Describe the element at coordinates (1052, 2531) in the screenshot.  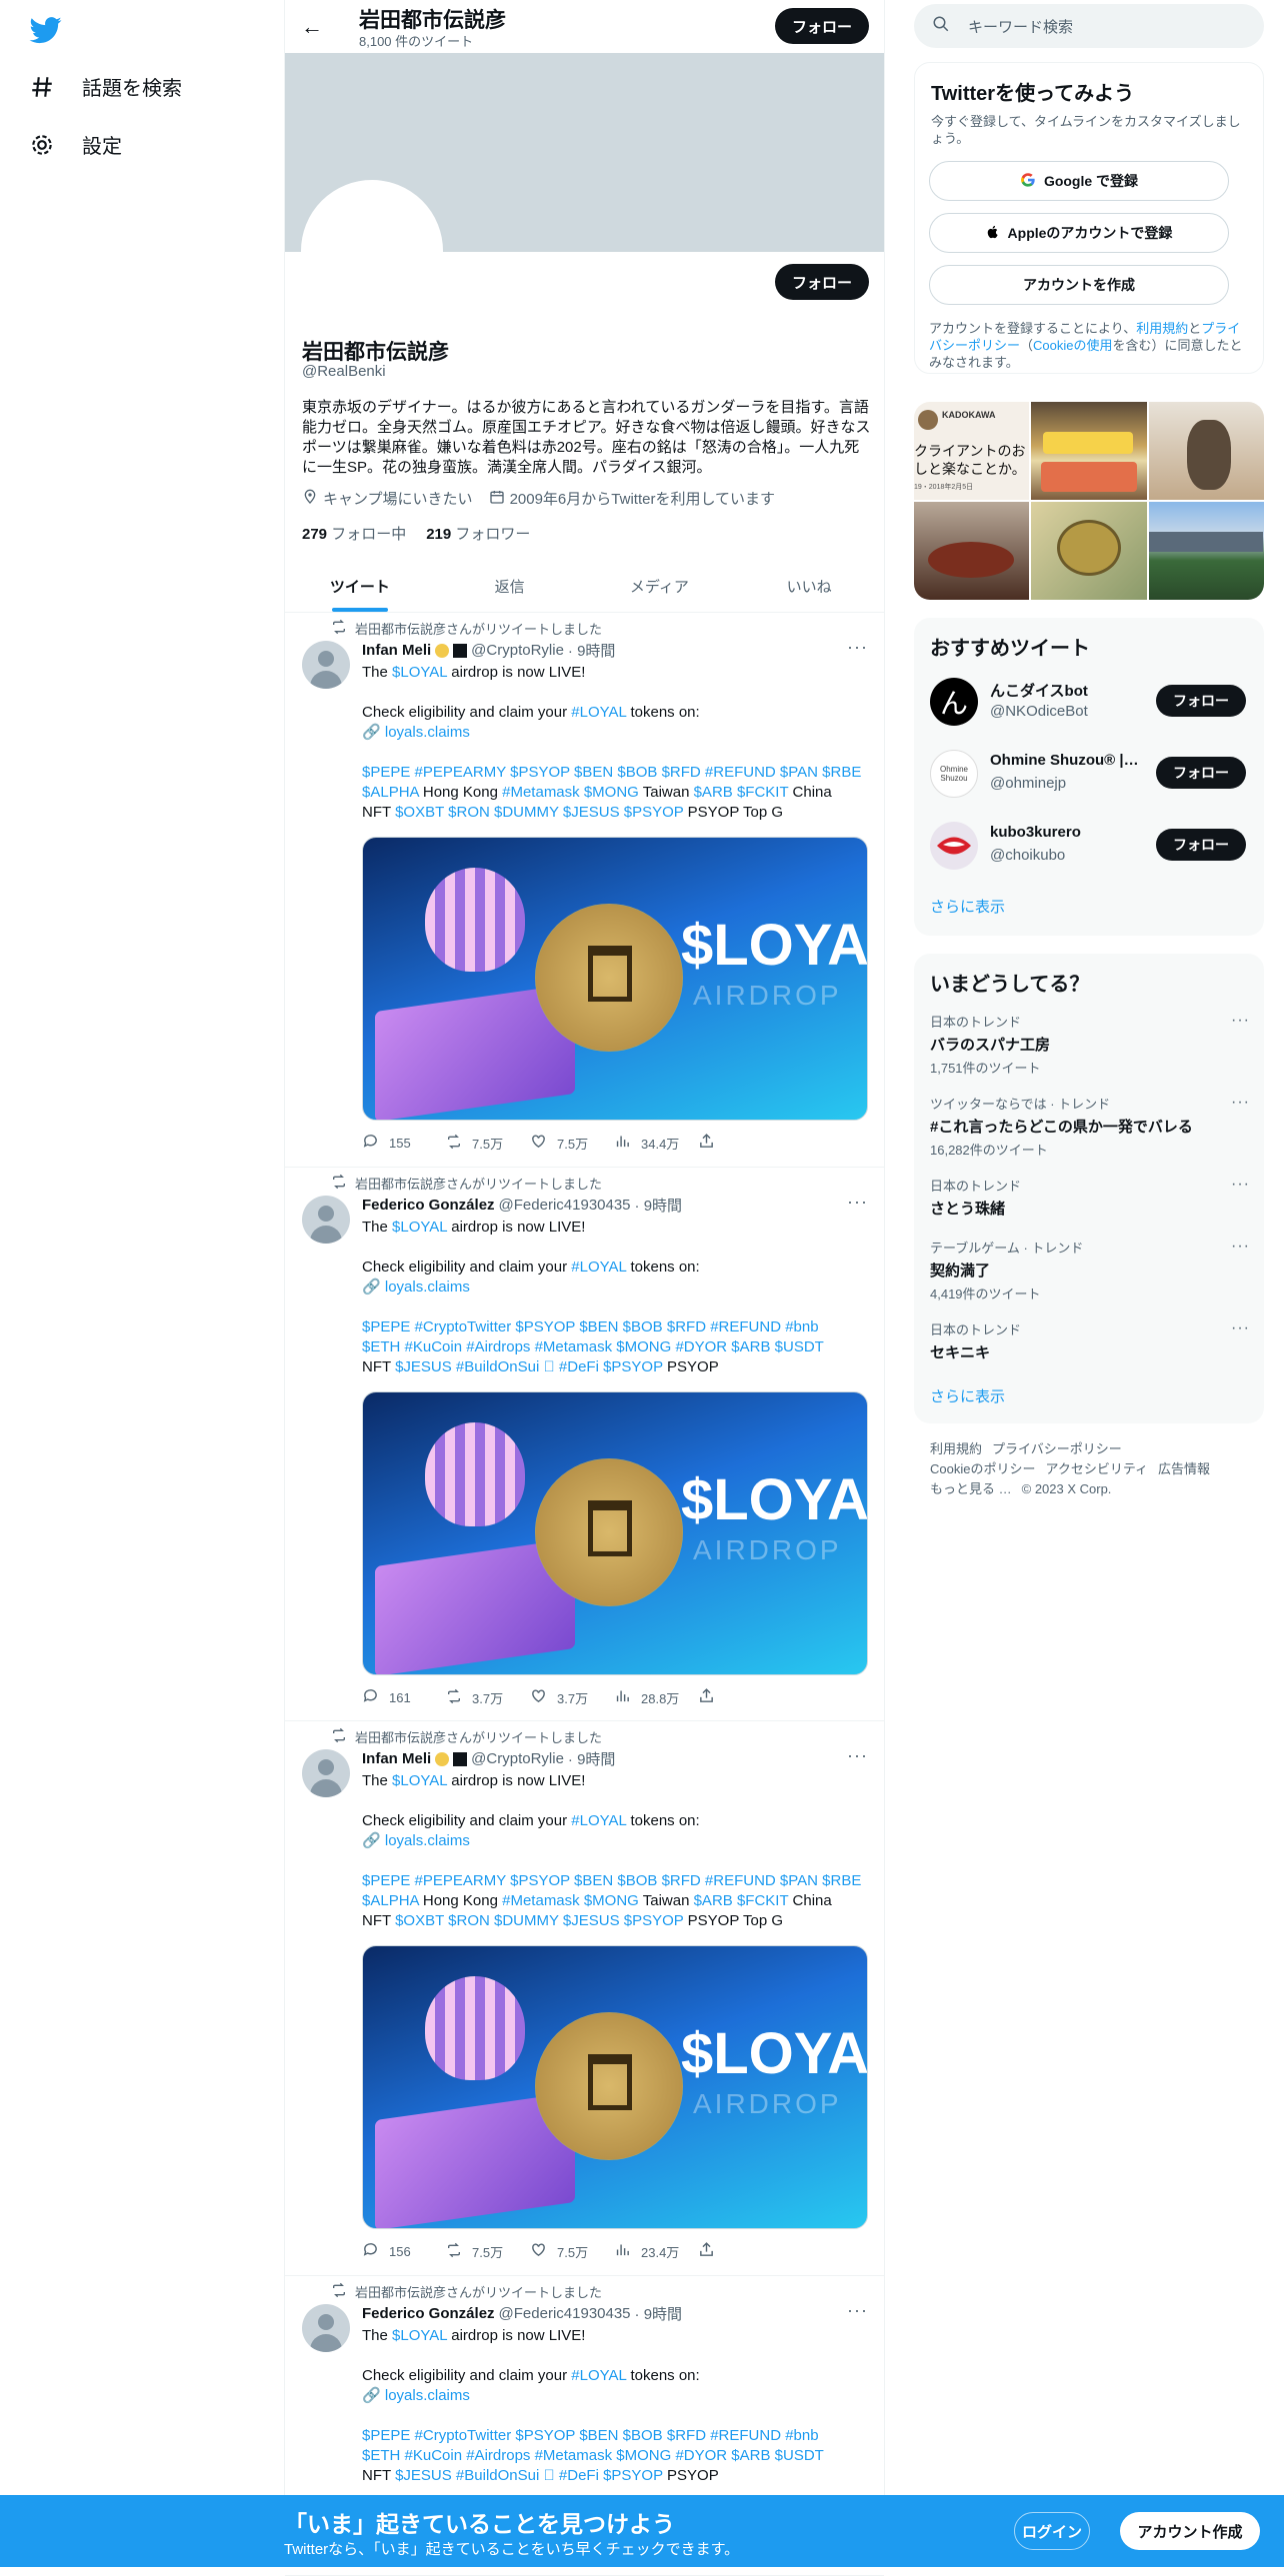
I see `login-button: ログイン` at that location.